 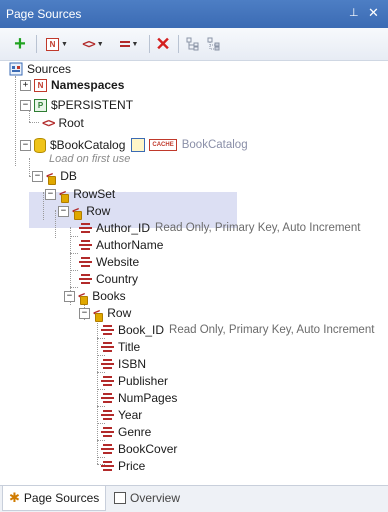 What do you see at coordinates (118, 262) in the screenshot?
I see `tree-label: Website` at bounding box center [118, 262].